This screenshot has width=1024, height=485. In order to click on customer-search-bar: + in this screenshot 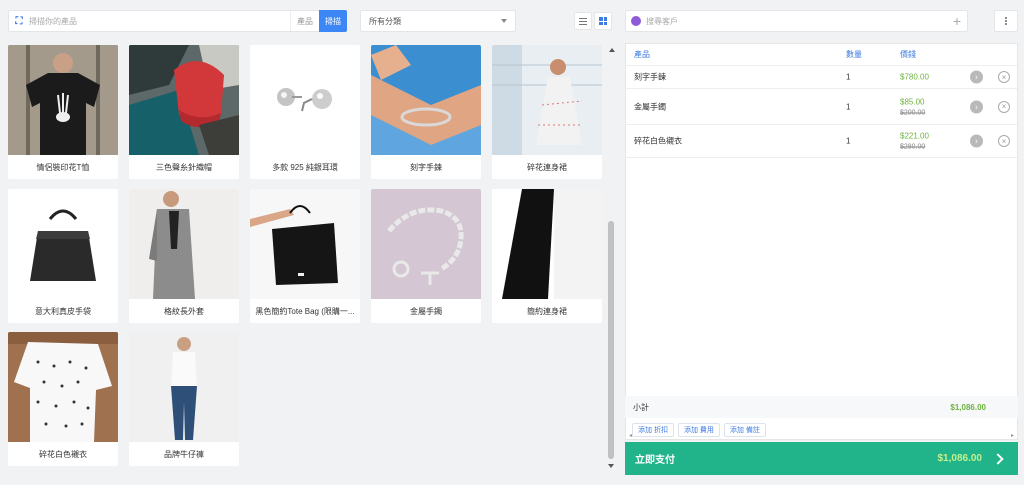, I will do `click(796, 21)`.